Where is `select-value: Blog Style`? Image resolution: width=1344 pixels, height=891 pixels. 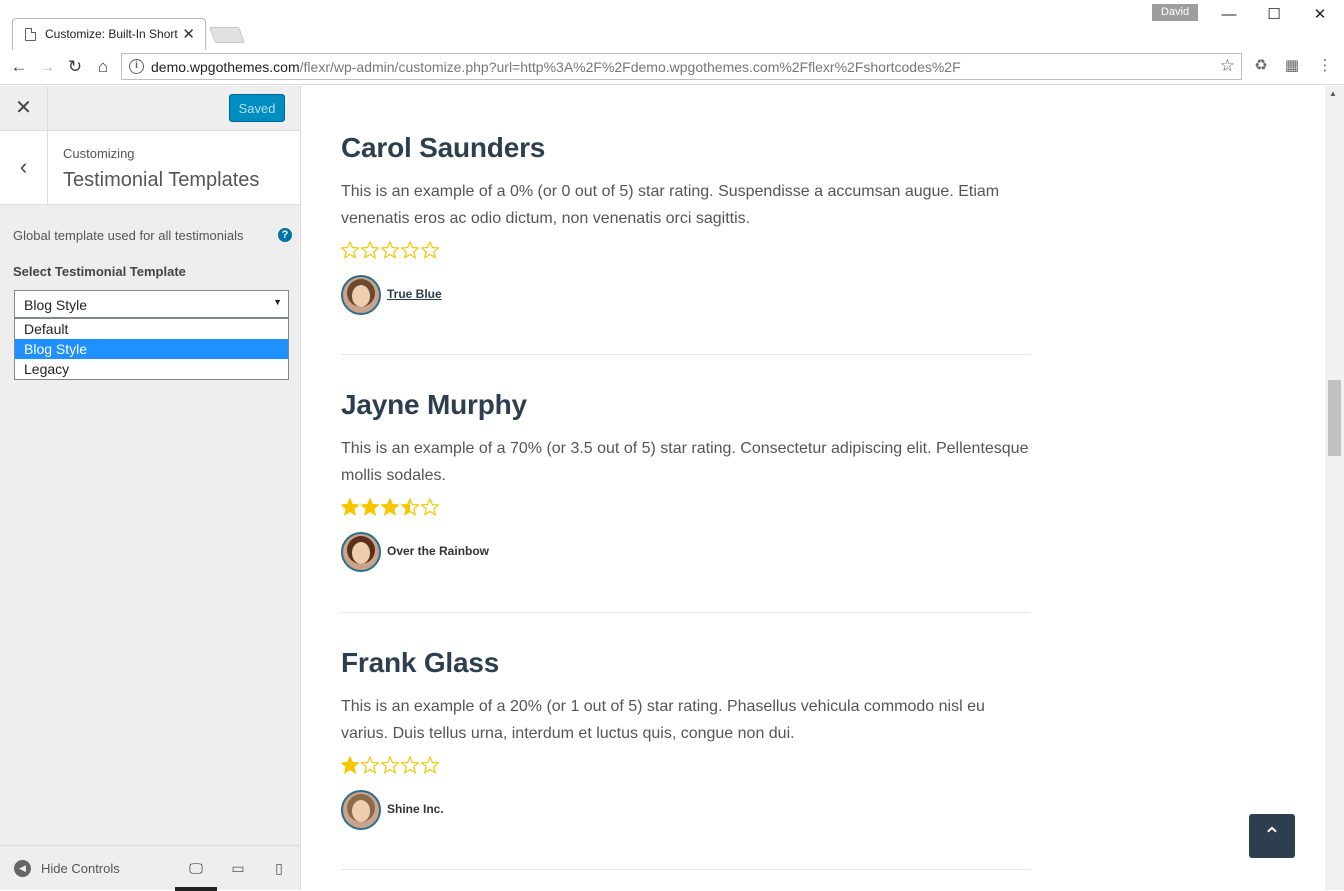 select-value: Blog Style is located at coordinates (56, 305).